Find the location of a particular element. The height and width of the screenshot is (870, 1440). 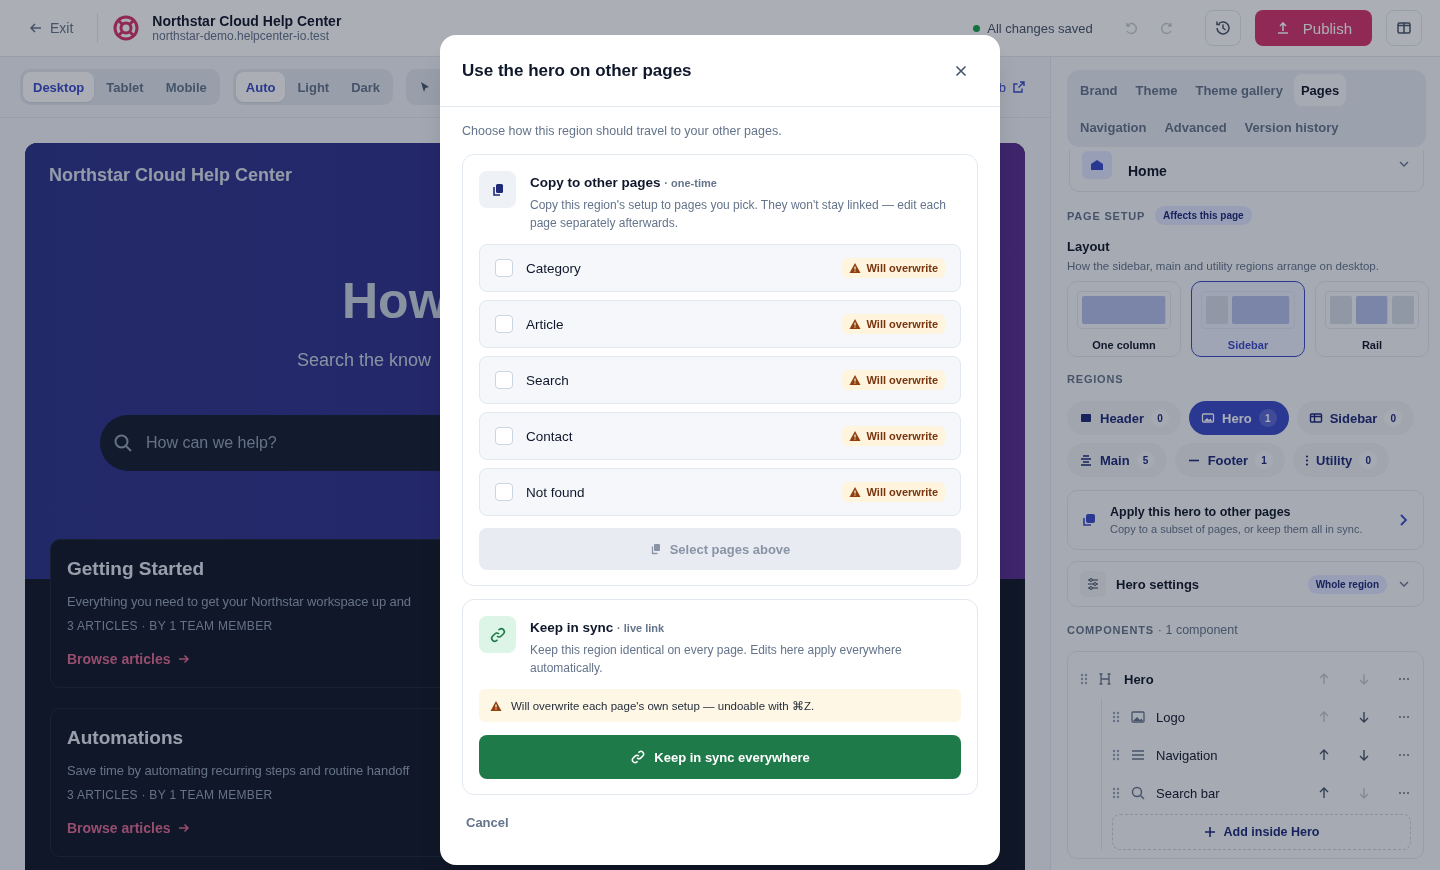

layout-option: Sidebar is located at coordinates (1248, 319).